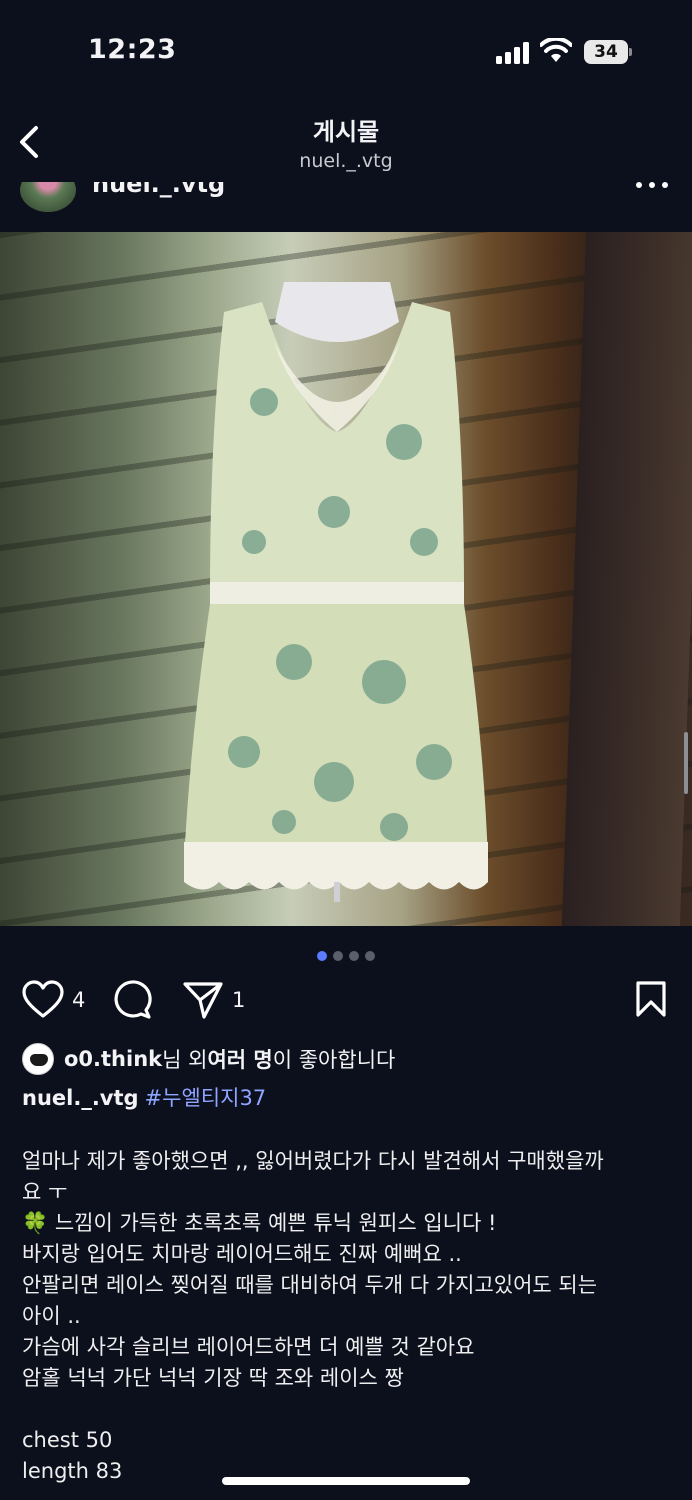  I want to click on post-actions: 4 1, so click(346, 1003).